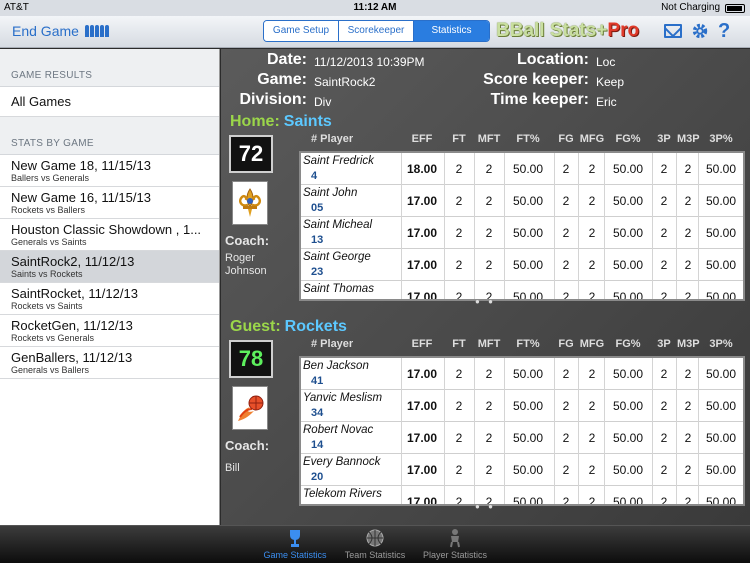 Image resolution: width=750 pixels, height=563 pixels. What do you see at coordinates (109, 102) in the screenshot?
I see `sidebar-item-all-games: All Games` at bounding box center [109, 102].